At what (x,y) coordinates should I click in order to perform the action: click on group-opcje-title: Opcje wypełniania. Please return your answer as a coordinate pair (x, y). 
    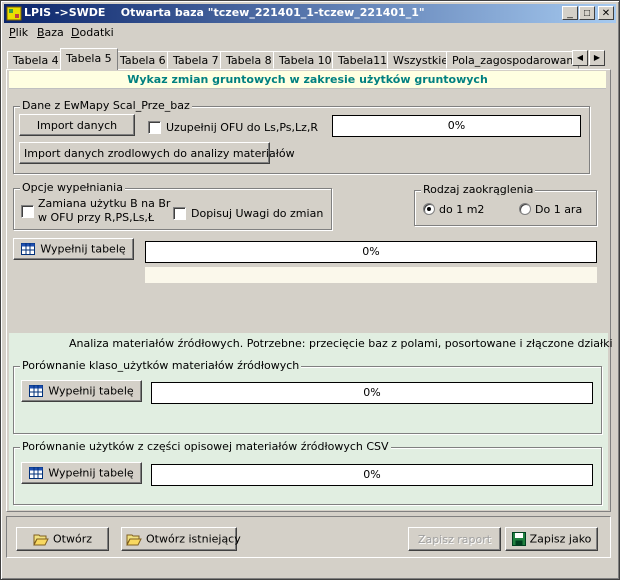
    Looking at the image, I should click on (72, 187).